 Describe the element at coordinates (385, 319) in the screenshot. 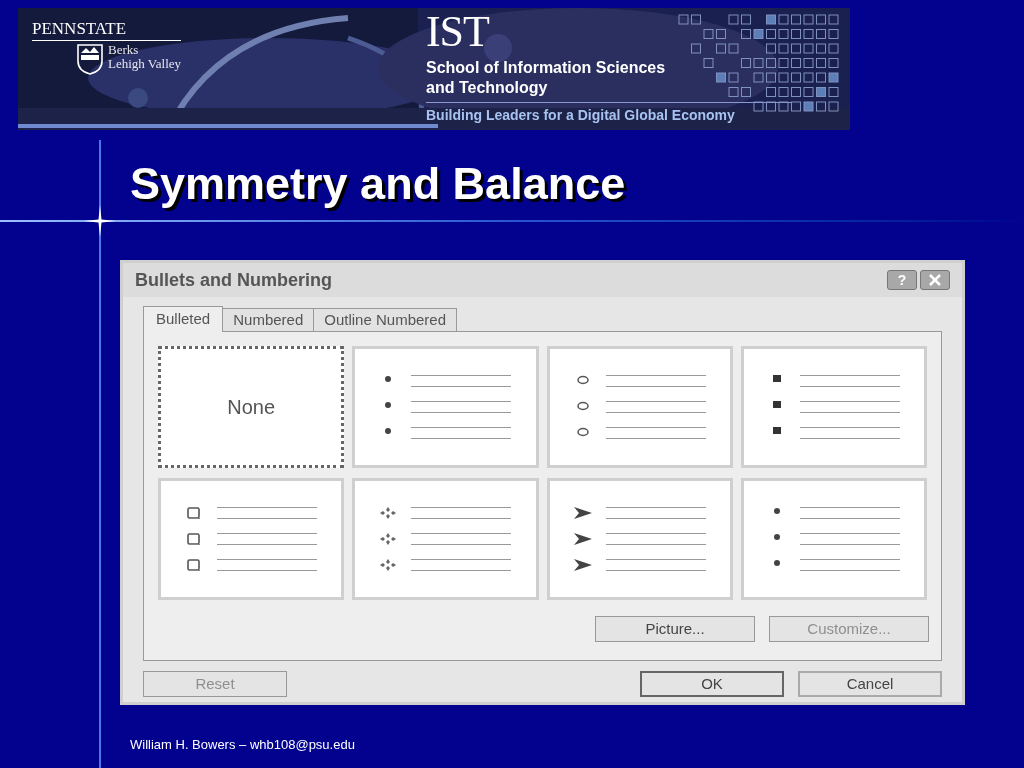

I see `dialog-tab: Outline Numbered` at that location.